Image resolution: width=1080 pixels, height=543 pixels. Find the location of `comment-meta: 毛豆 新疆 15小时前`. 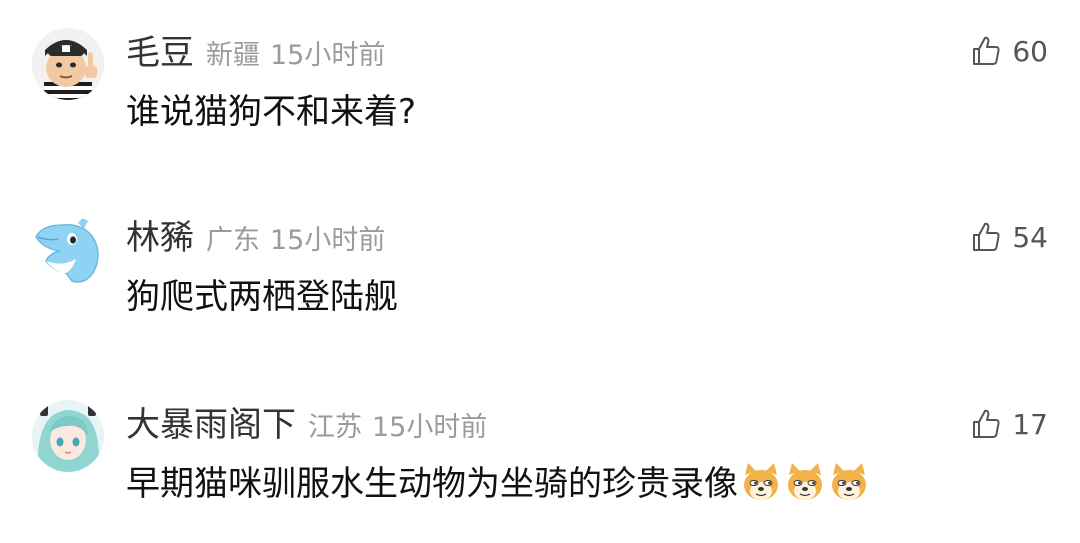

comment-meta: 毛豆 新疆 15小时前 is located at coordinates (255, 53).